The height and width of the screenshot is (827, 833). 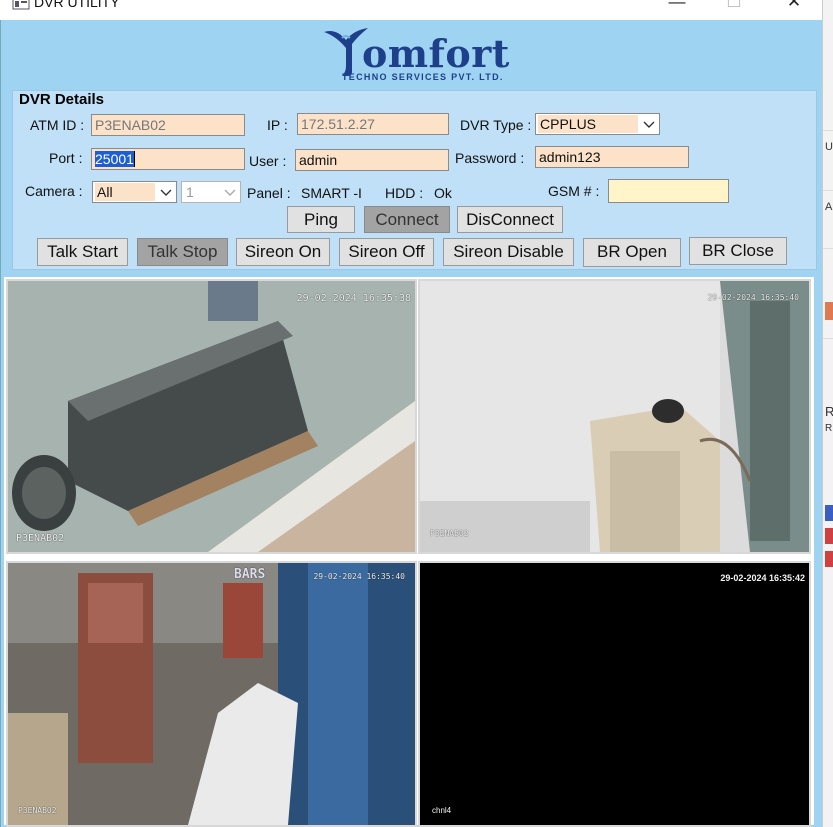 What do you see at coordinates (211, 192) in the screenshot?
I see `camera-number-select: 1` at bounding box center [211, 192].